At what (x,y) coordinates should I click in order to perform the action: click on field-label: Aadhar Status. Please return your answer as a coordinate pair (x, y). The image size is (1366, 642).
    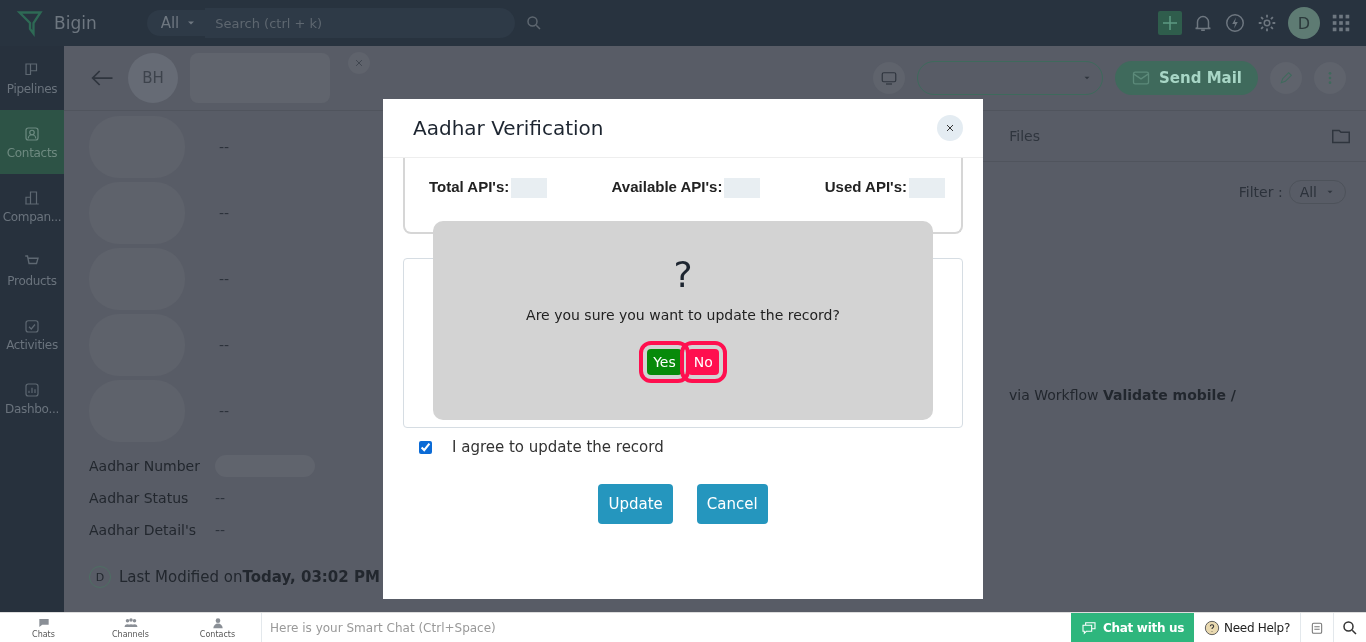
    Looking at the image, I should click on (139, 498).